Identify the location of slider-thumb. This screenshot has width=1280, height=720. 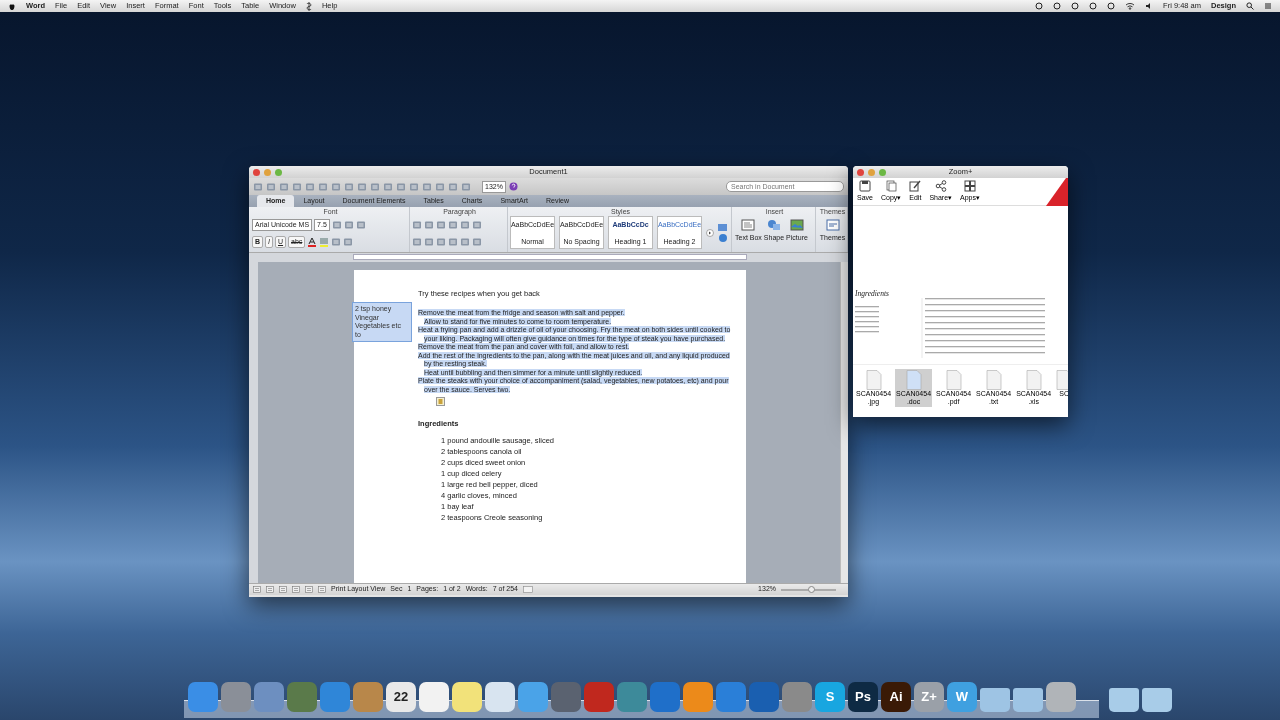
(812, 589).